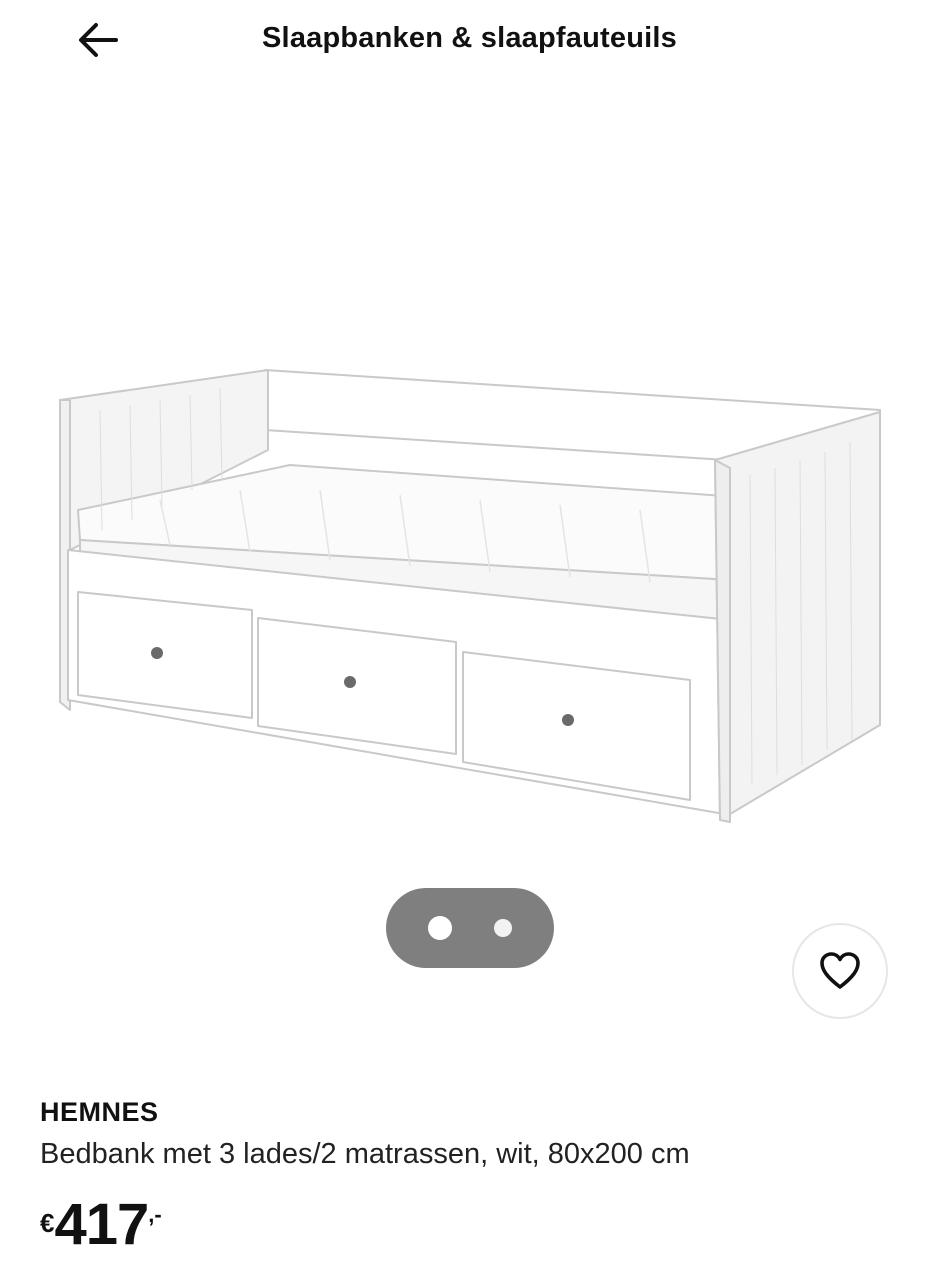  I want to click on heart-outline-icon, so click(840, 970).